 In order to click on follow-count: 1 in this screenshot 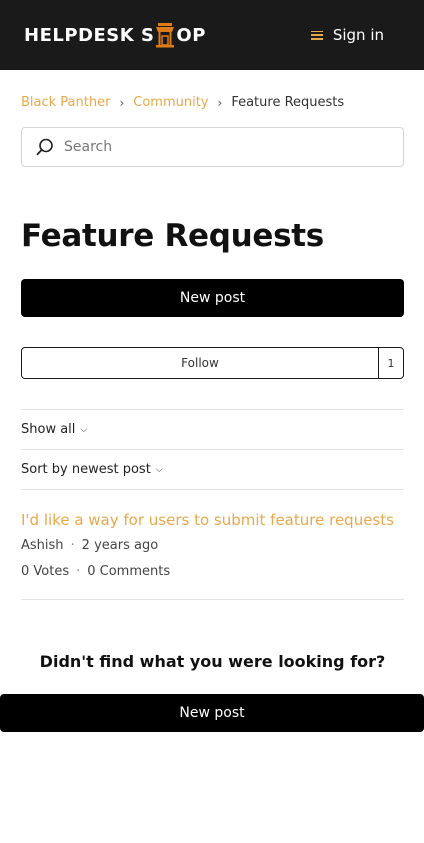, I will do `click(391, 363)`.